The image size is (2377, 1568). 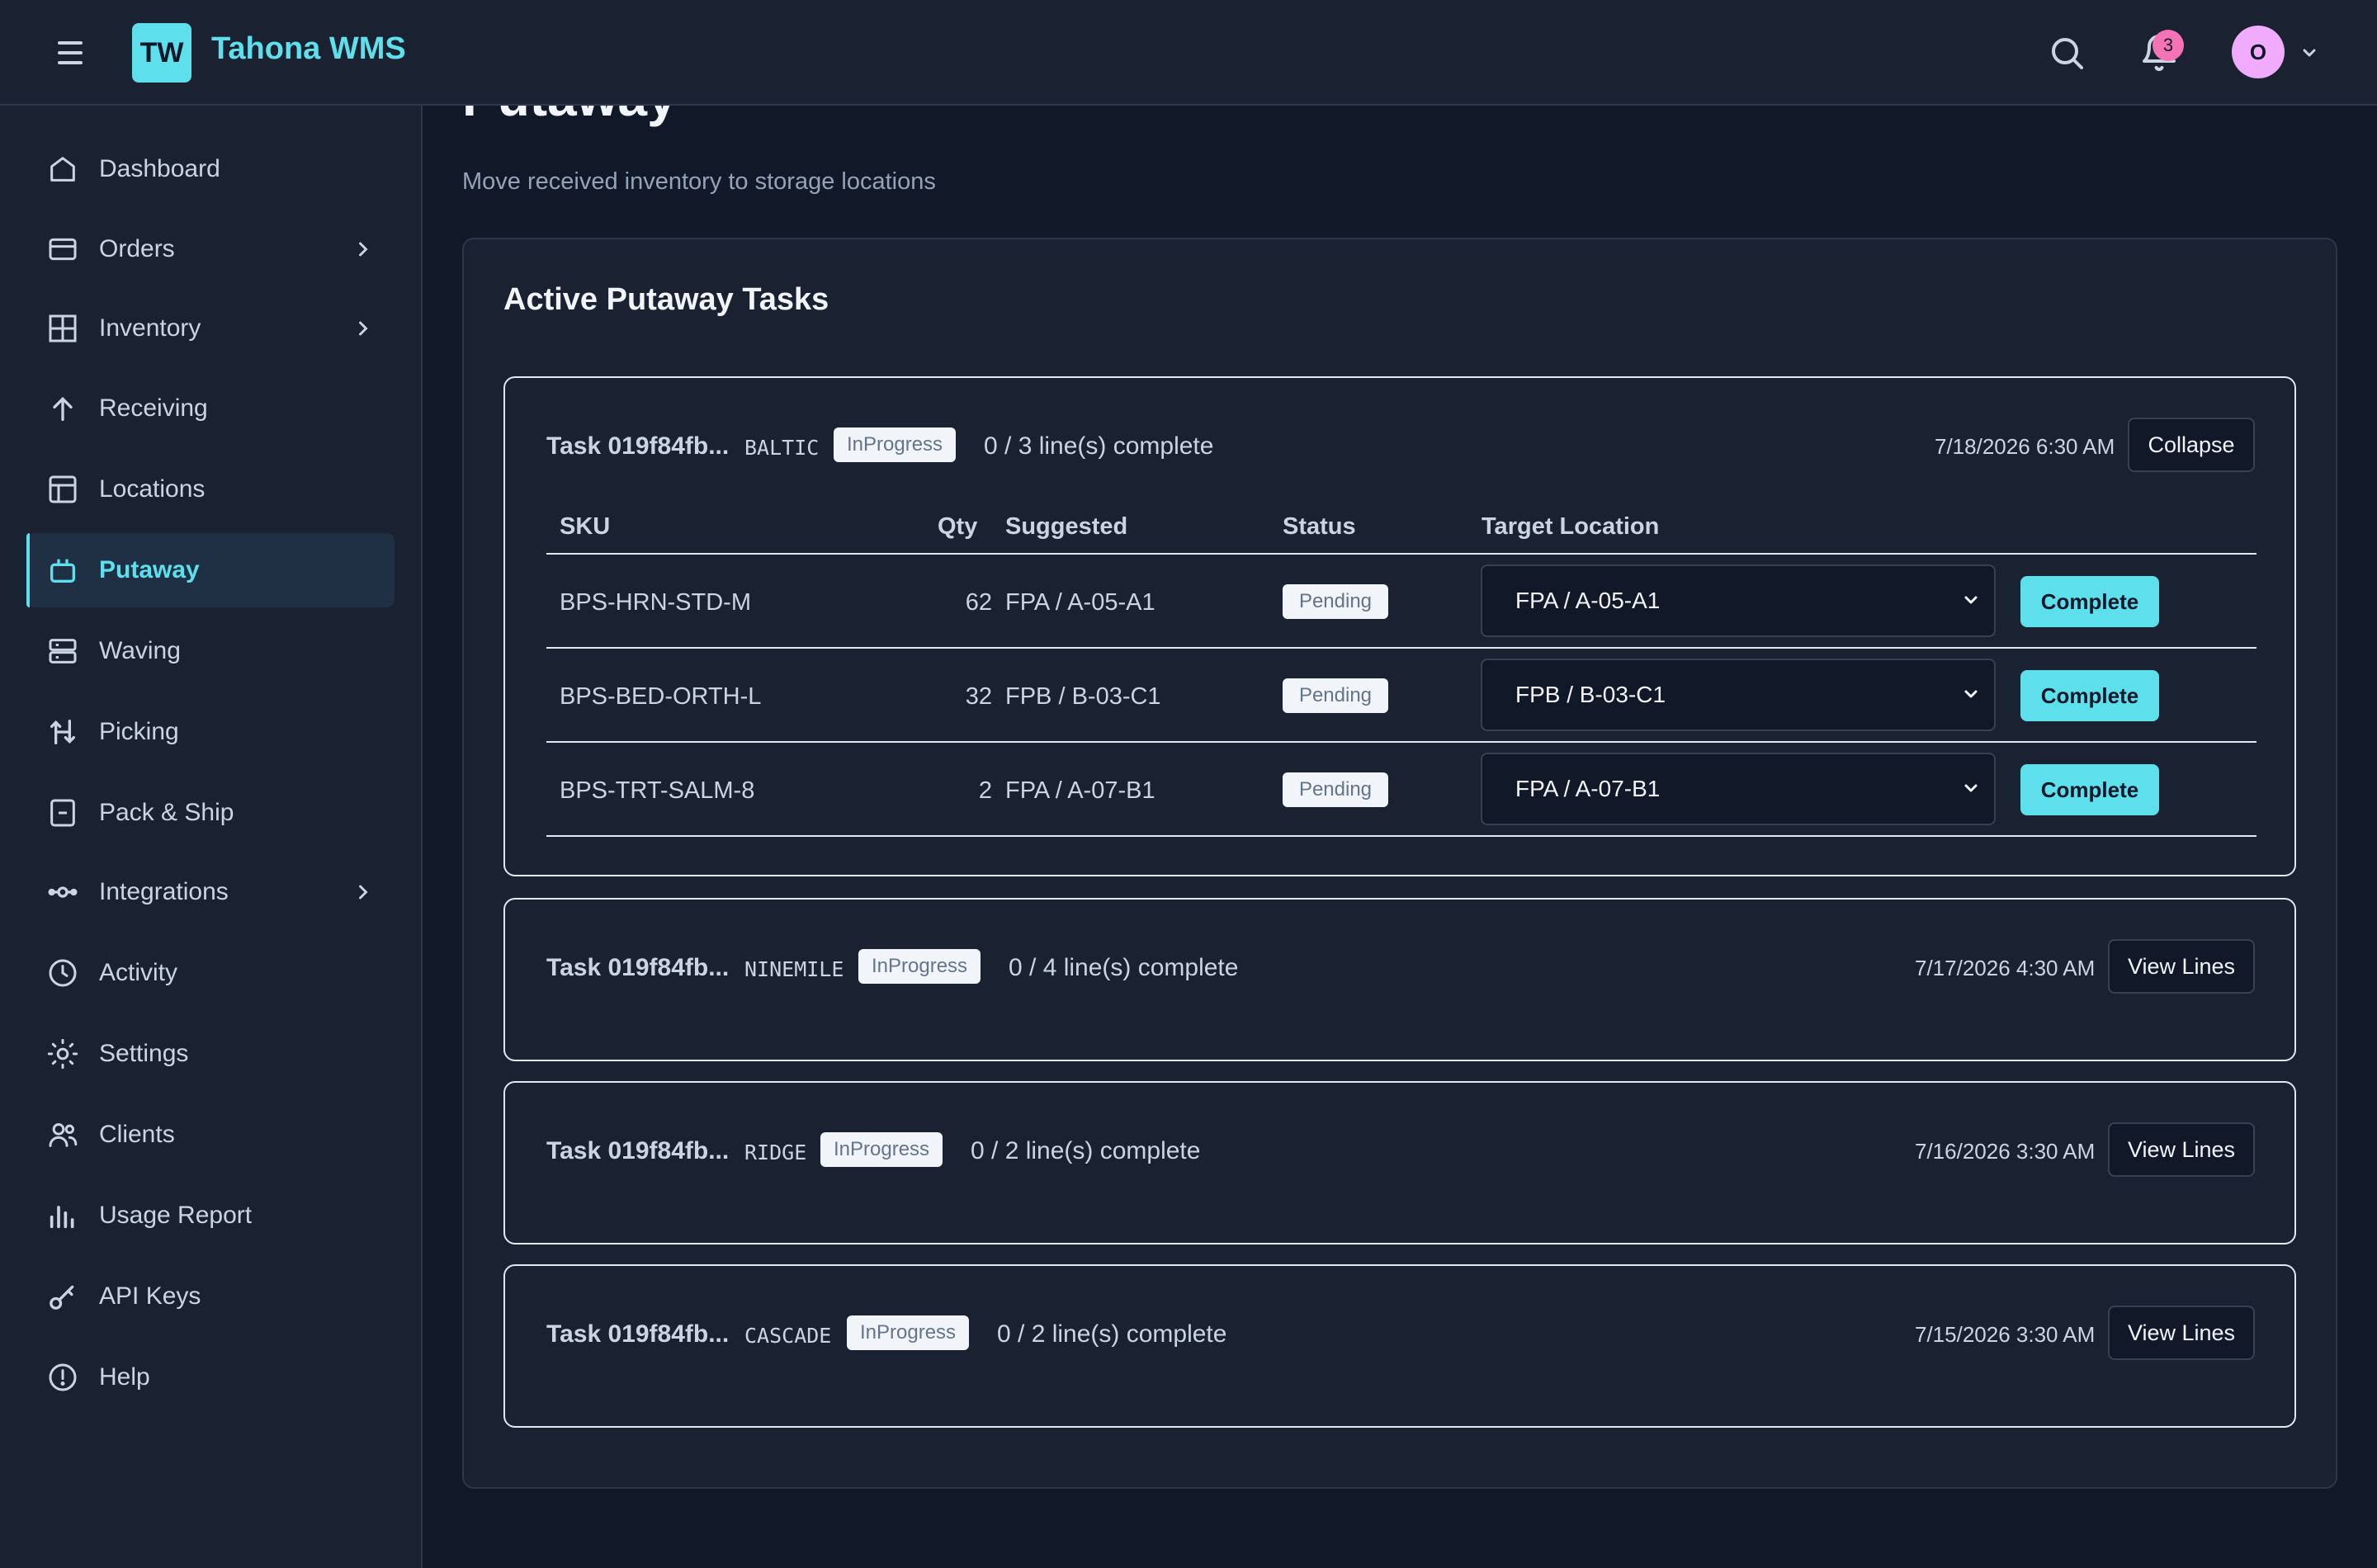 What do you see at coordinates (2258, 52) in the screenshot?
I see `avatar: O` at bounding box center [2258, 52].